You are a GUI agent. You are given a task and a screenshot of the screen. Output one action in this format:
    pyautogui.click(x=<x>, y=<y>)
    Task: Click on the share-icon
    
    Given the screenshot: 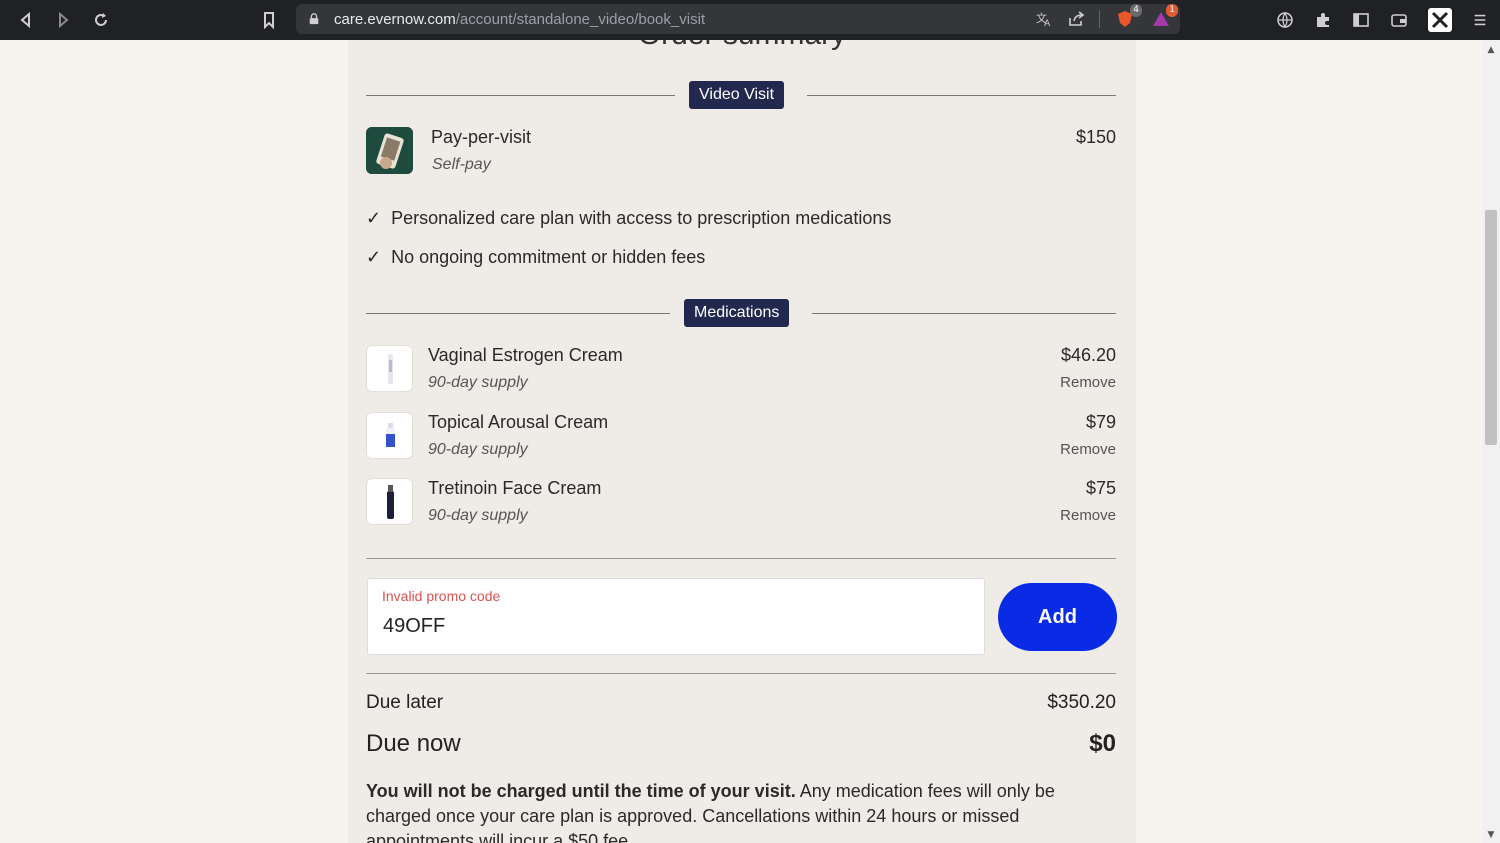 What is the action you would take?
    pyautogui.click(x=1076, y=19)
    